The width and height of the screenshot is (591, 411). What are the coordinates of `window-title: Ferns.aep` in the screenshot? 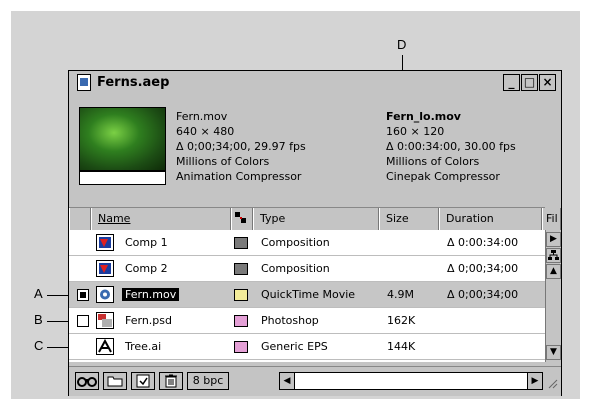 It's located at (133, 82).